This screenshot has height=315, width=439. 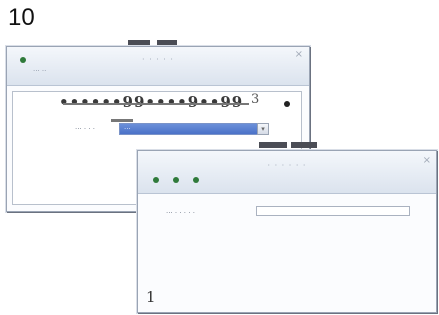 What do you see at coordinates (263, 129) in the screenshot?
I see `chevron-down-icon: ▾` at bounding box center [263, 129].